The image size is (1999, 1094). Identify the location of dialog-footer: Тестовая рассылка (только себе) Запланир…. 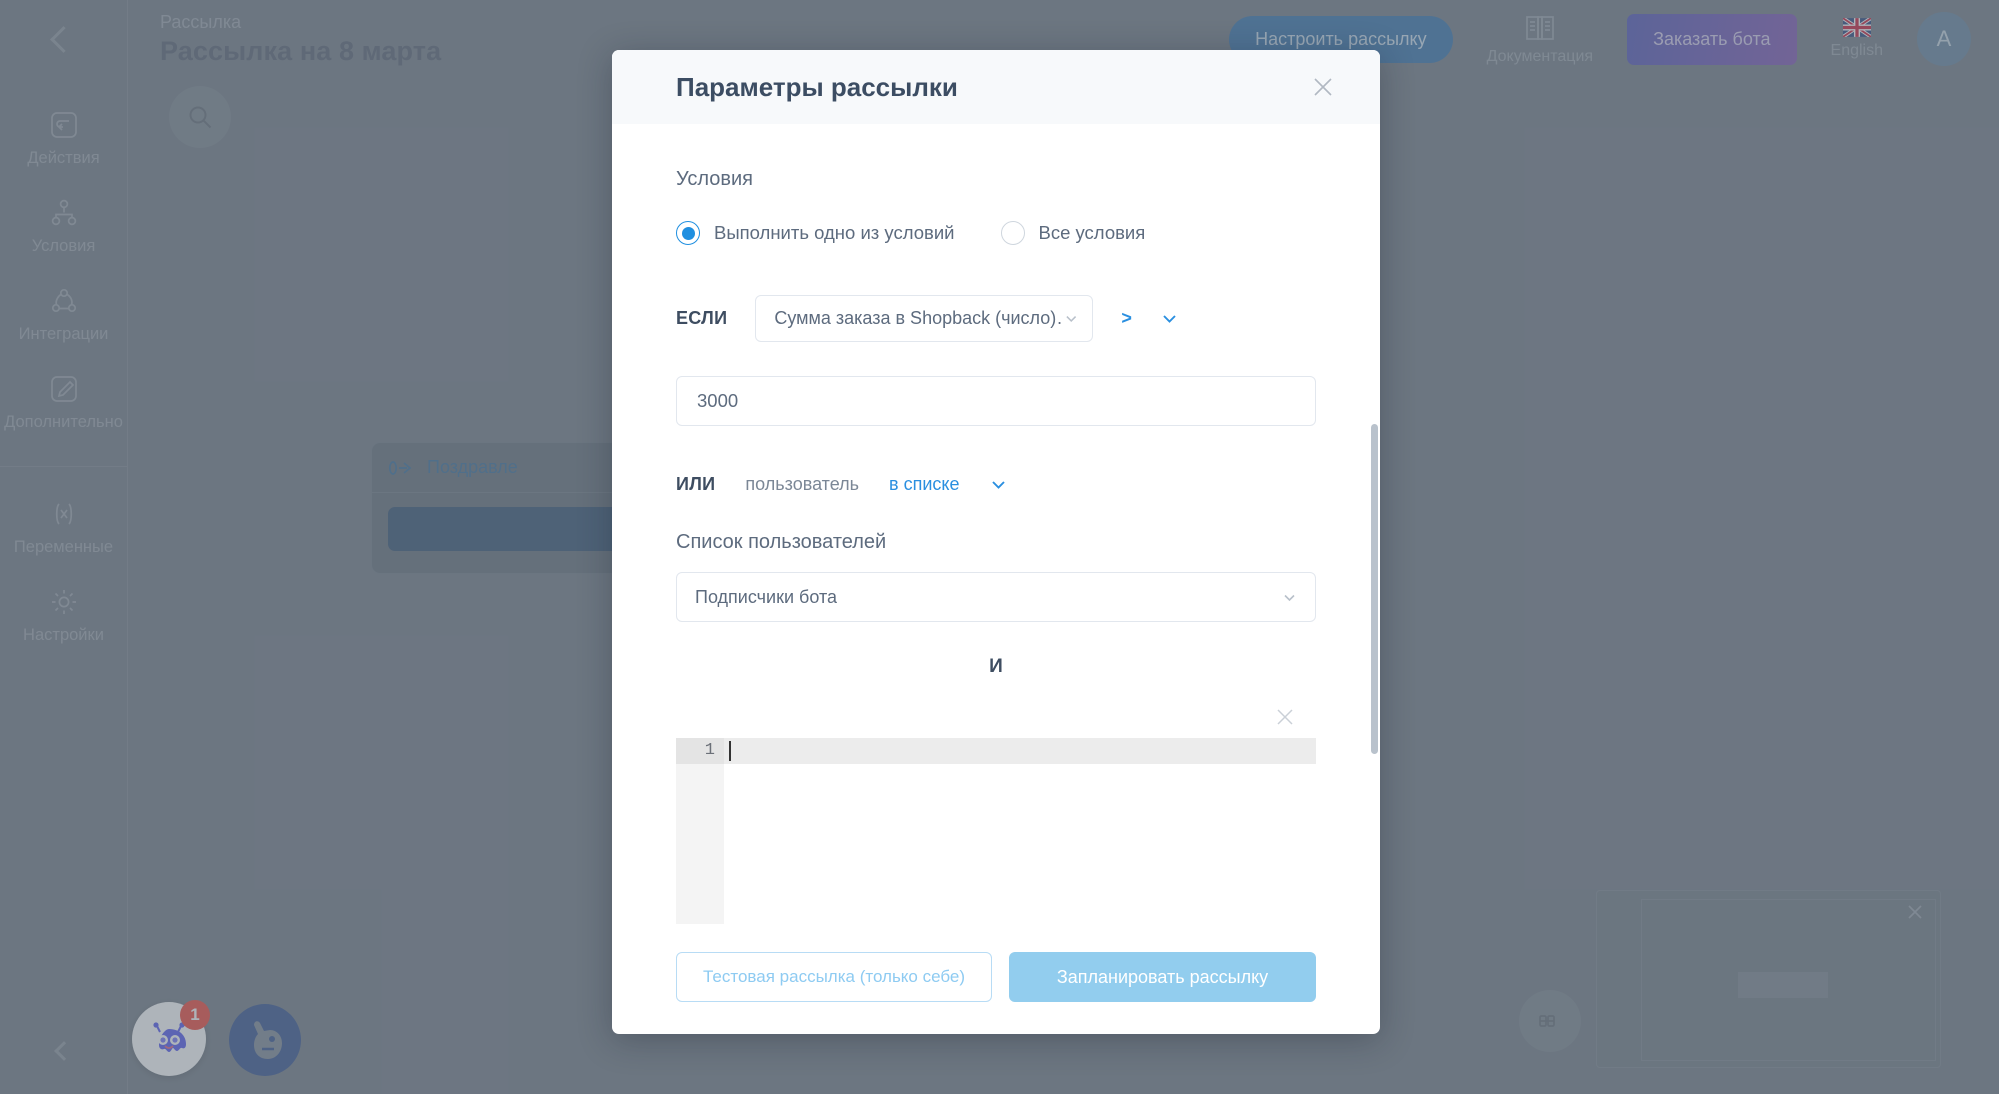
(996, 993).